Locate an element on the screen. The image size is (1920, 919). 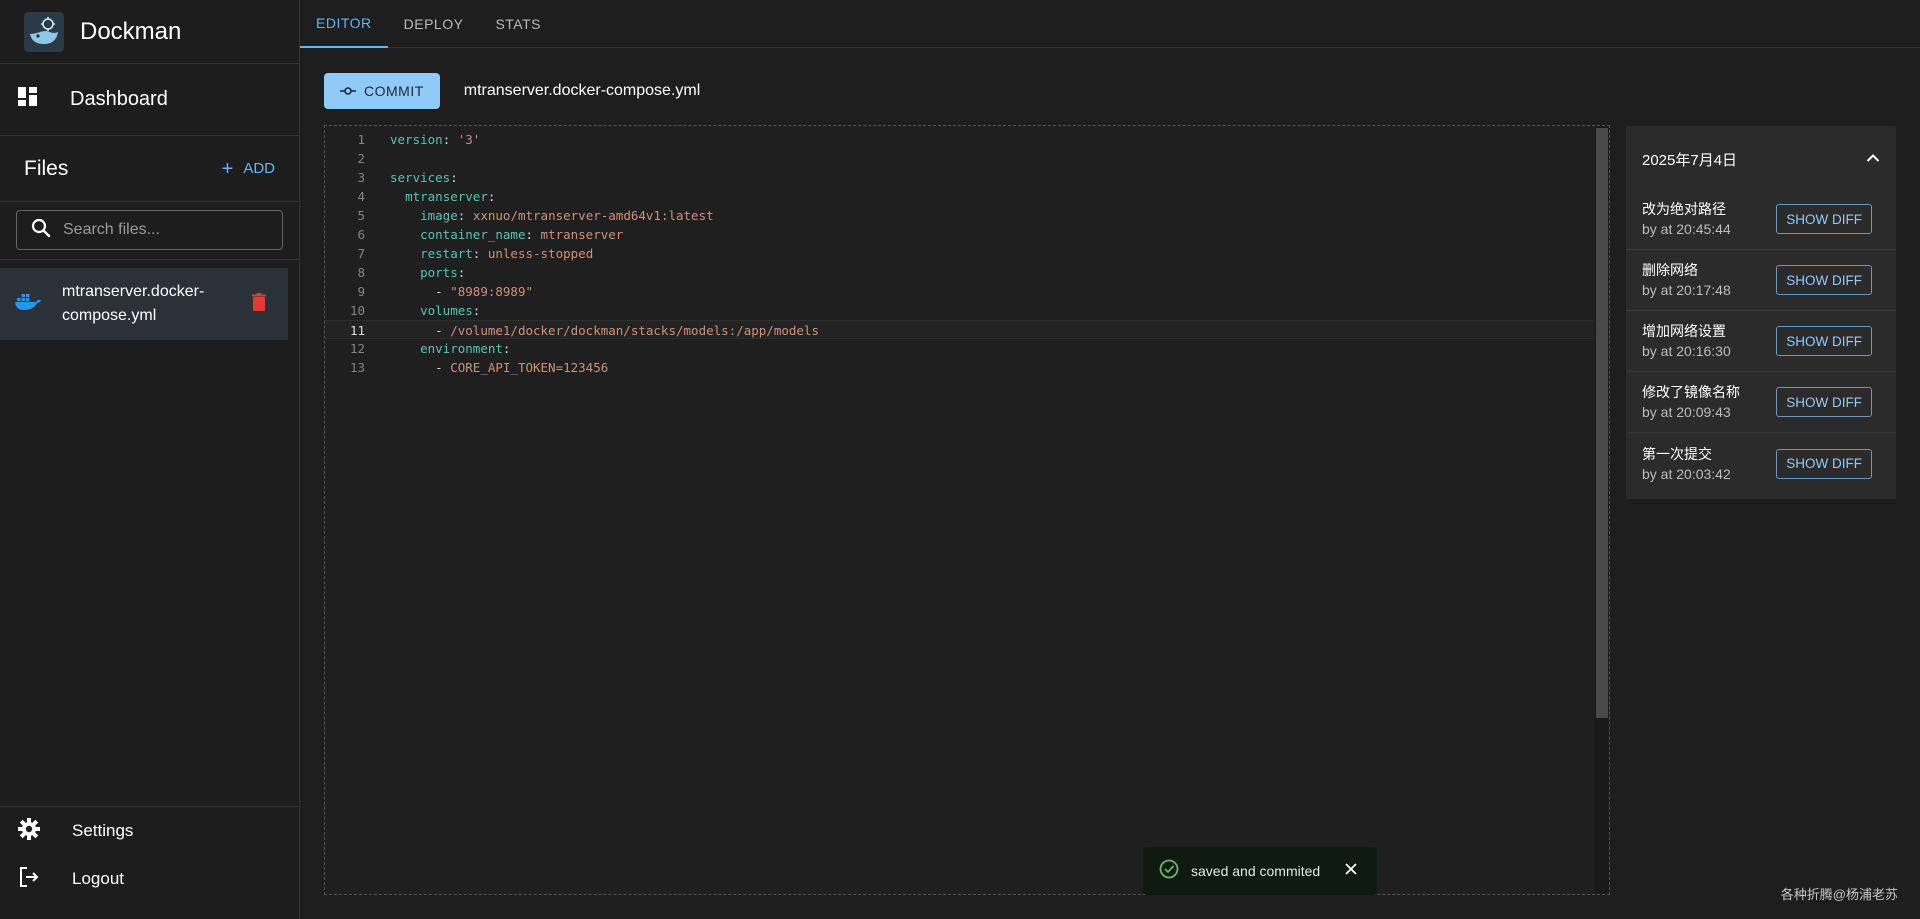
code-line: 2 is located at coordinates (959, 158).